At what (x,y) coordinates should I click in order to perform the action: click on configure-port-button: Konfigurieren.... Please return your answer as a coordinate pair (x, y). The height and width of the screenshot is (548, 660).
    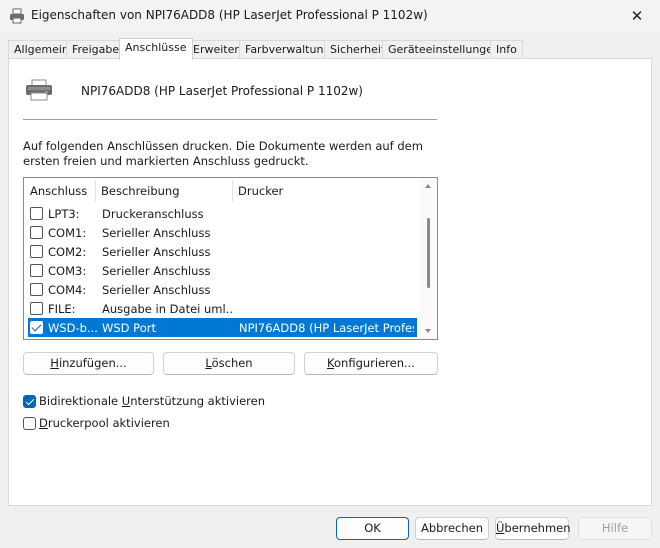
    Looking at the image, I should click on (371, 363).